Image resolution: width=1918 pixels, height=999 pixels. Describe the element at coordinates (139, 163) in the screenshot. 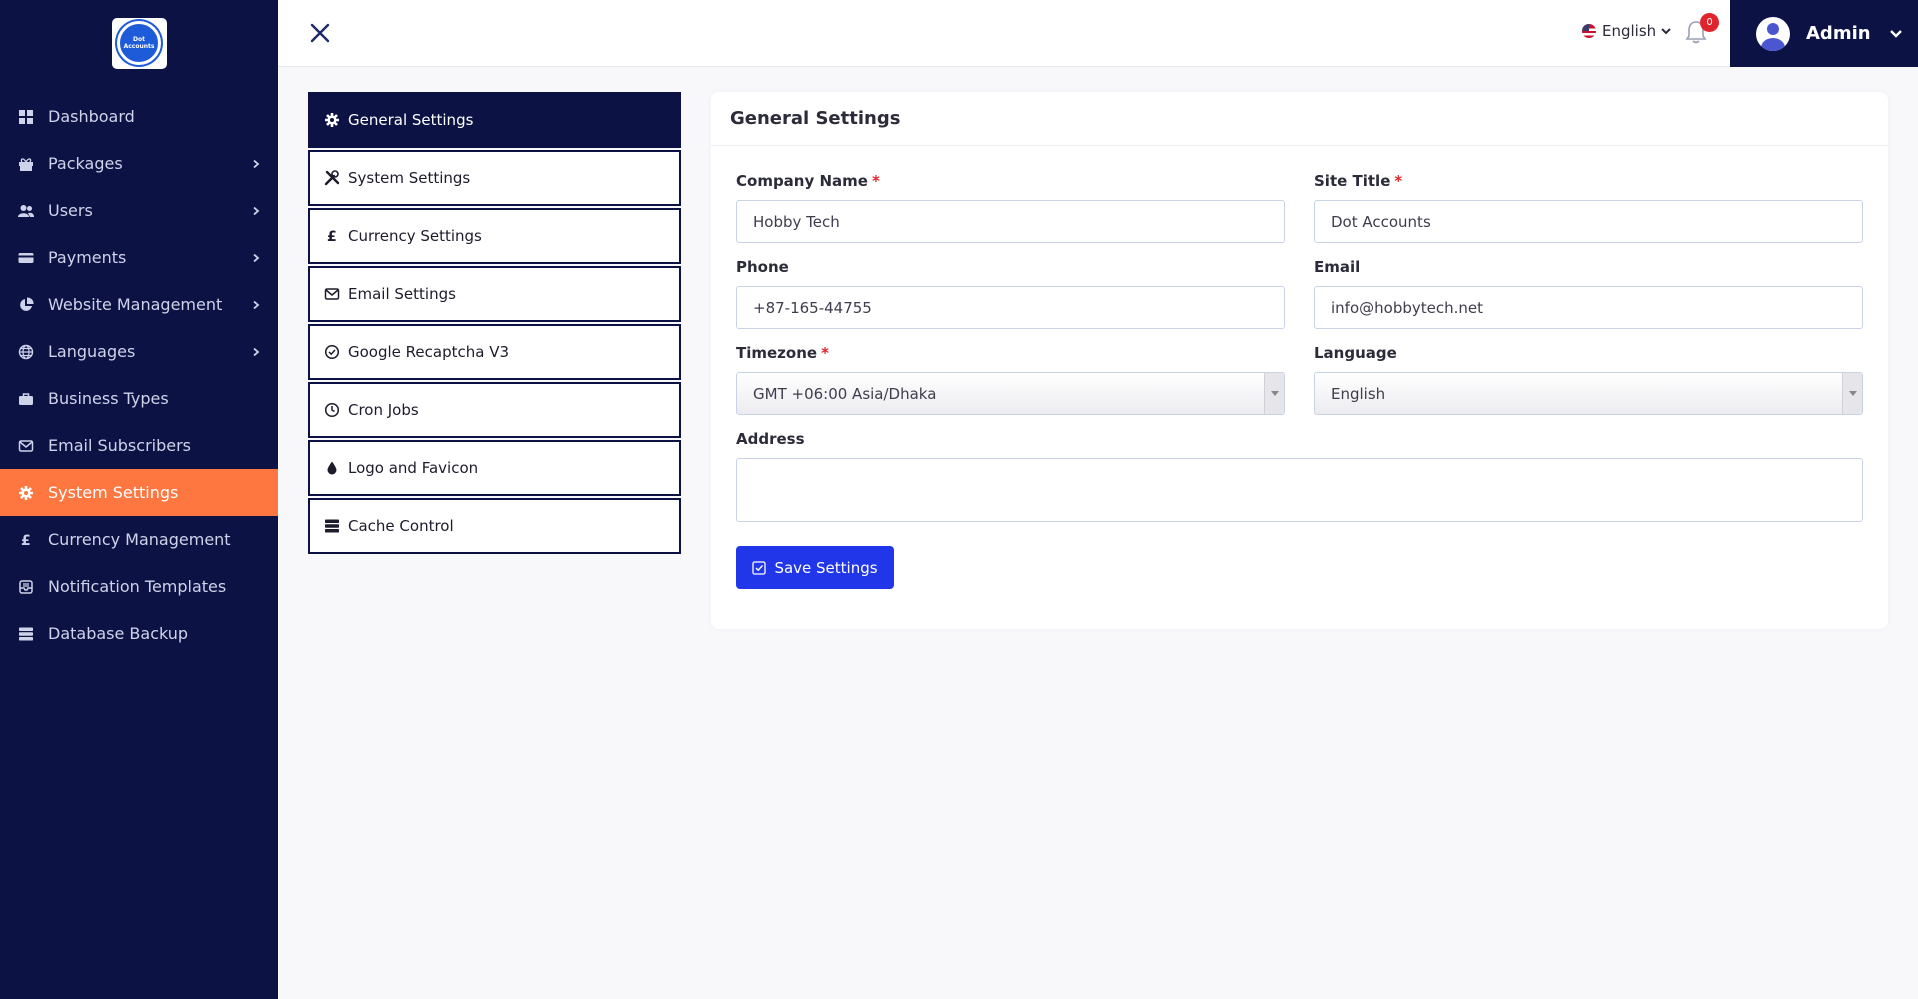

I see `sidebar-item-packages: Packages` at that location.